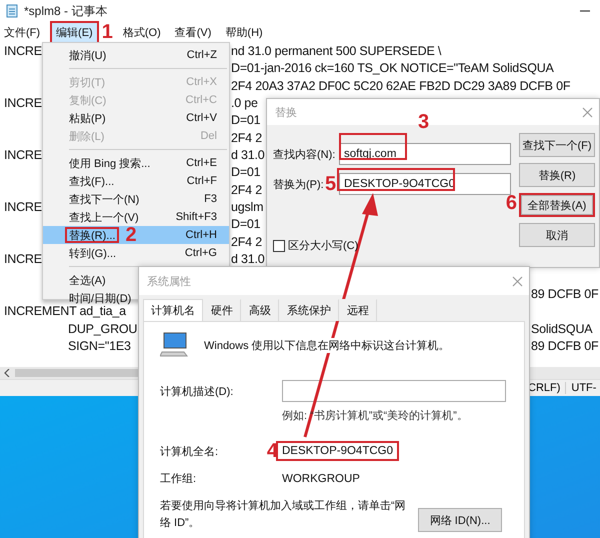  What do you see at coordinates (87, 83) in the screenshot?
I see `menu-item-label: 剪切(T)` at bounding box center [87, 83].